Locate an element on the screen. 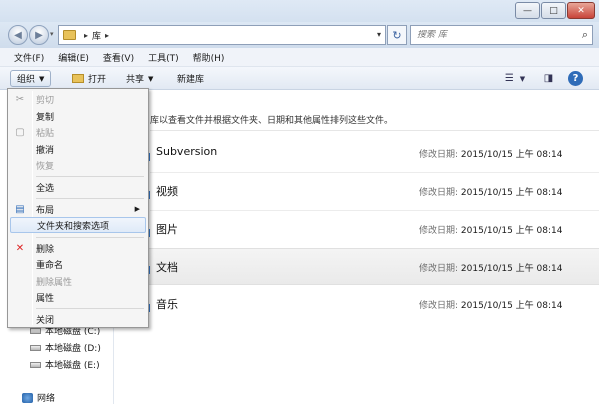 This screenshot has height=404, width=599. menu-bar: 文件(F) 编辑(E) 查看(V) 工具(T) 帮助(H) is located at coordinates (299, 57).